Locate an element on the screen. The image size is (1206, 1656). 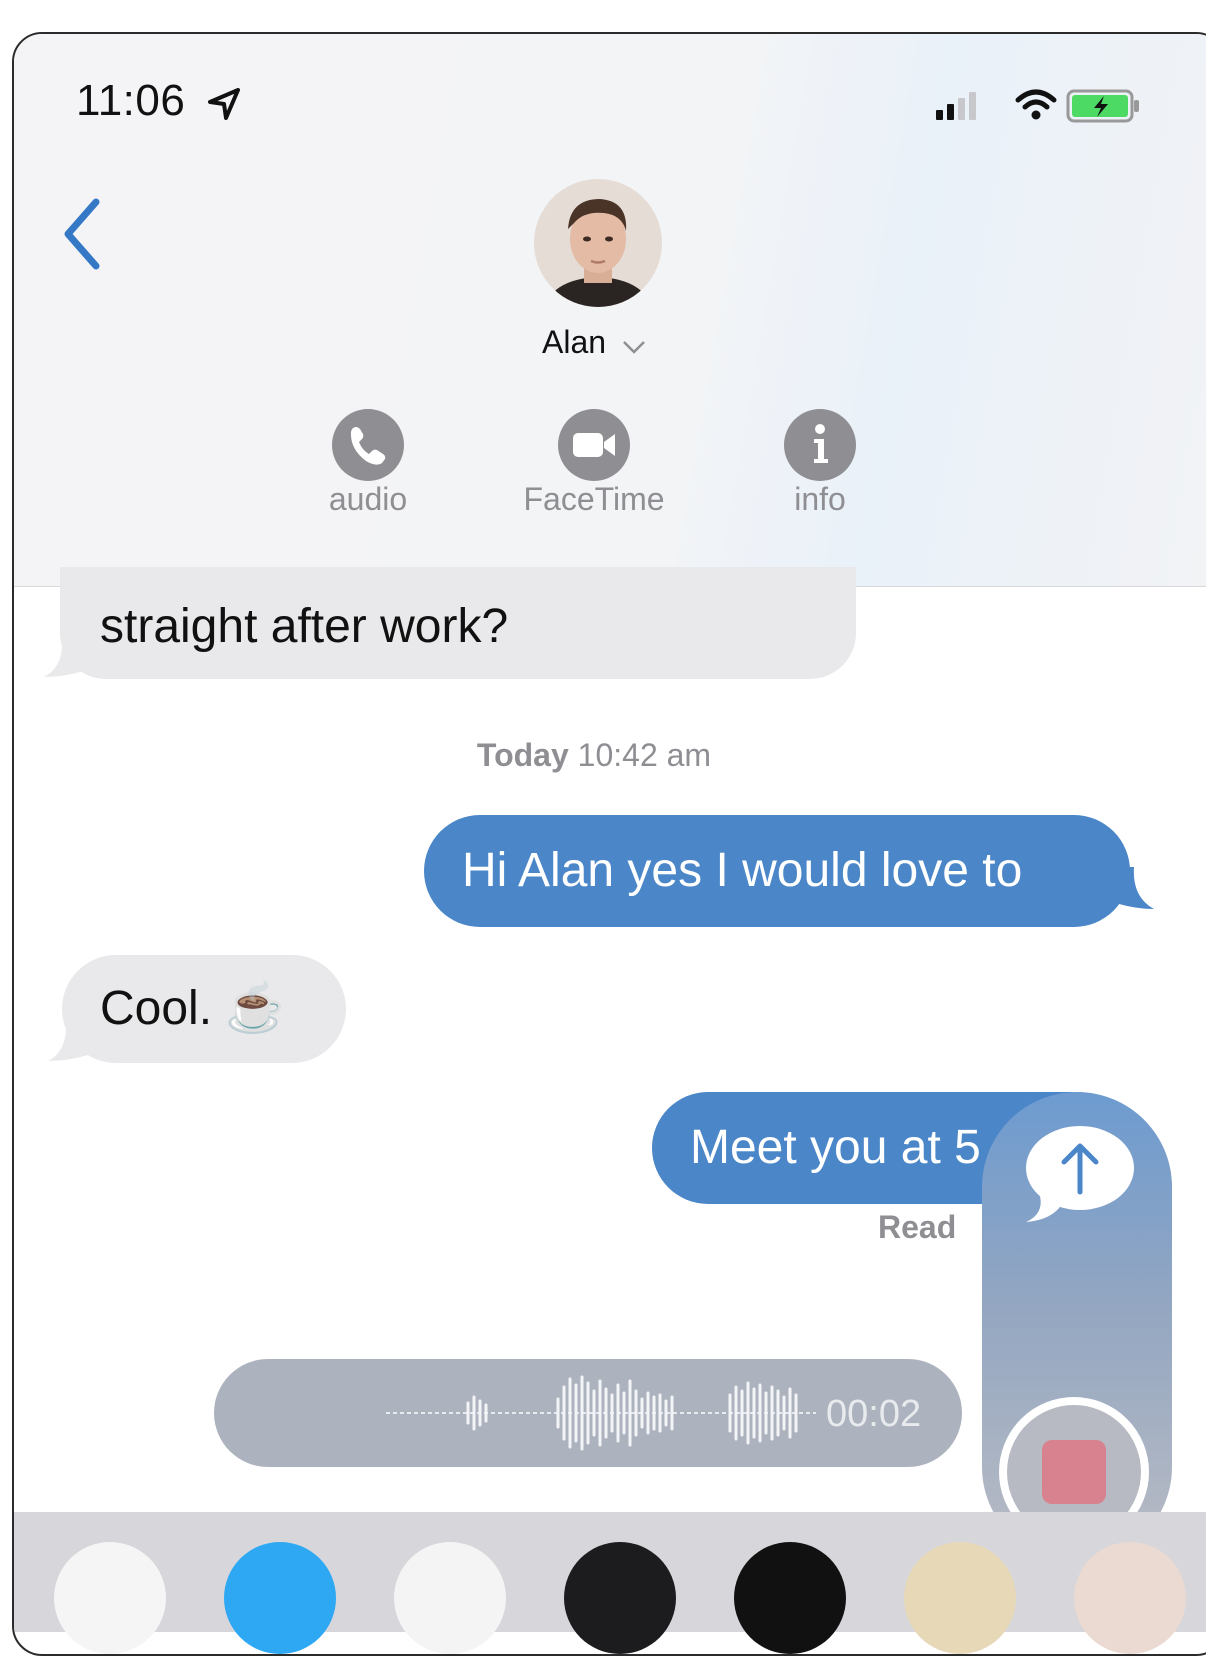
chevron-left-icon is located at coordinates (82, 234).